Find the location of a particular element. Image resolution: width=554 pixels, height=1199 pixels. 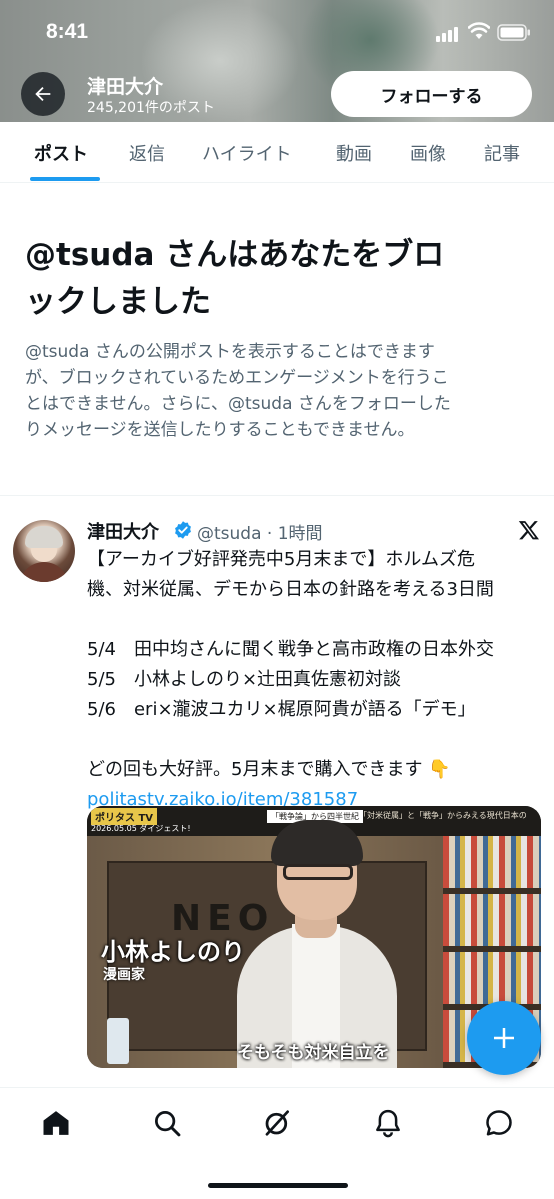

active-tab-indicator is located at coordinates (65, 179).